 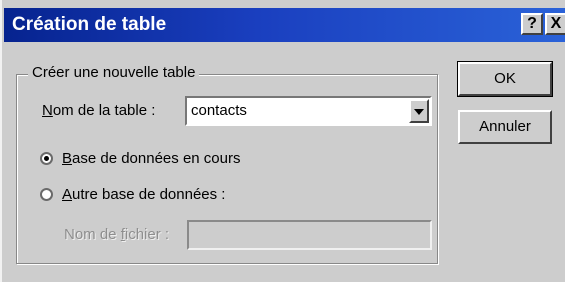 What do you see at coordinates (284, 25) in the screenshot?
I see `title-bar: Création de table ? X` at bounding box center [284, 25].